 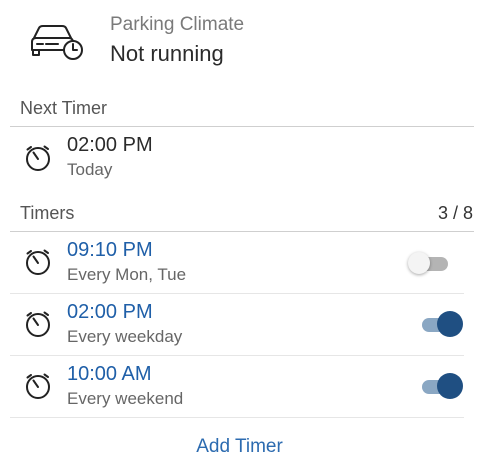 I want to click on header-label: Parking Climate, so click(x=177, y=24).